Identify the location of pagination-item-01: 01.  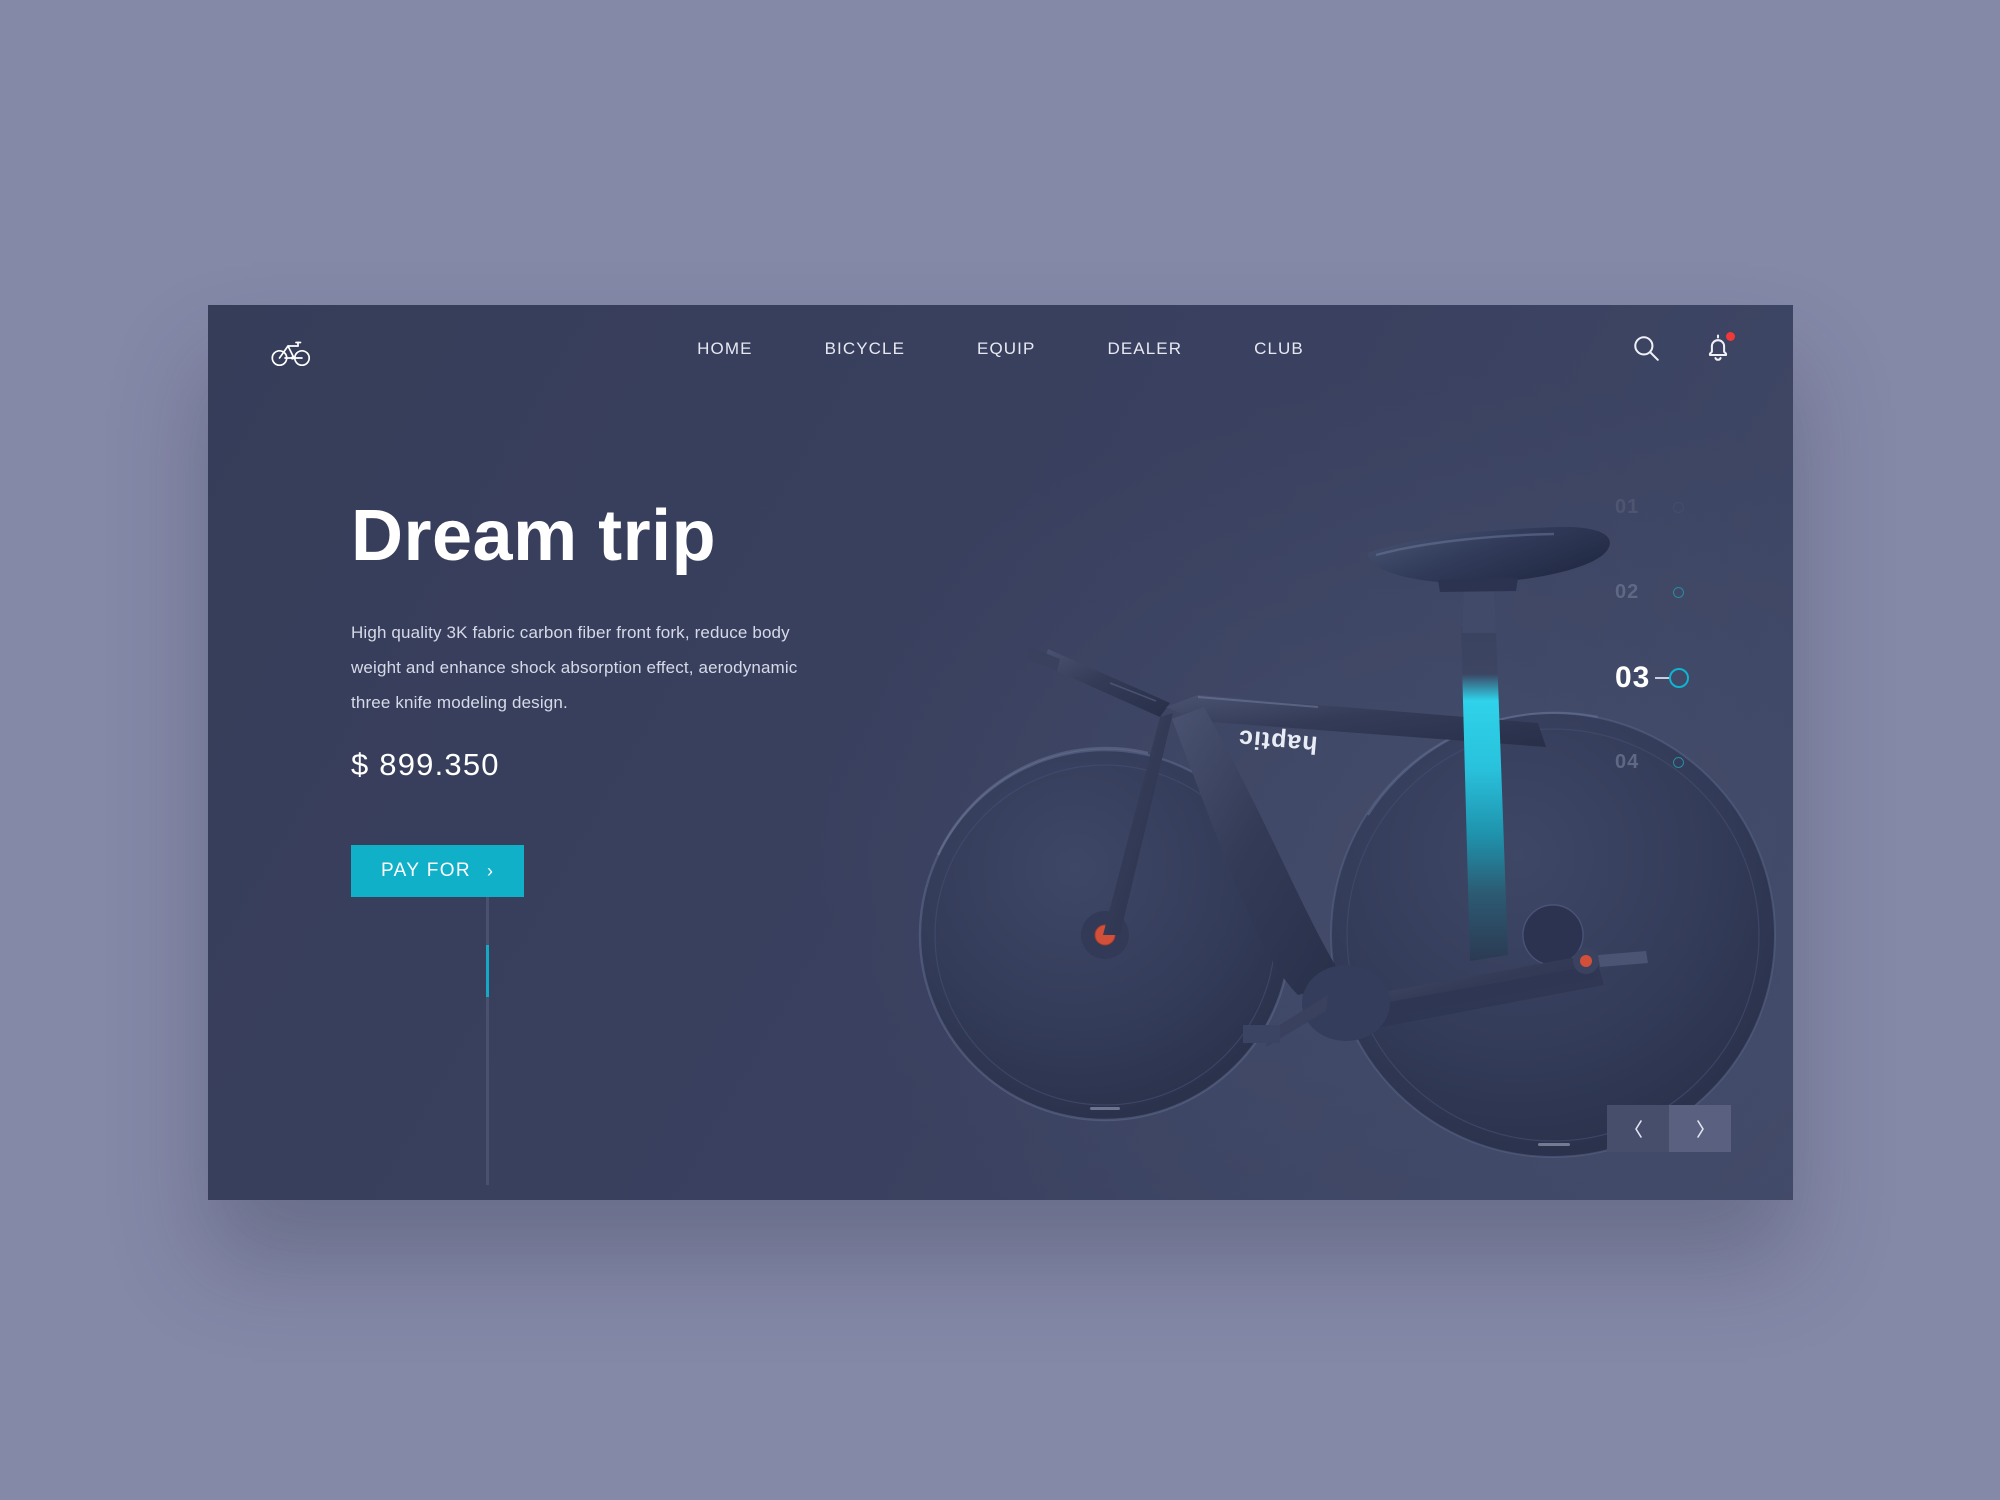
(1675, 507).